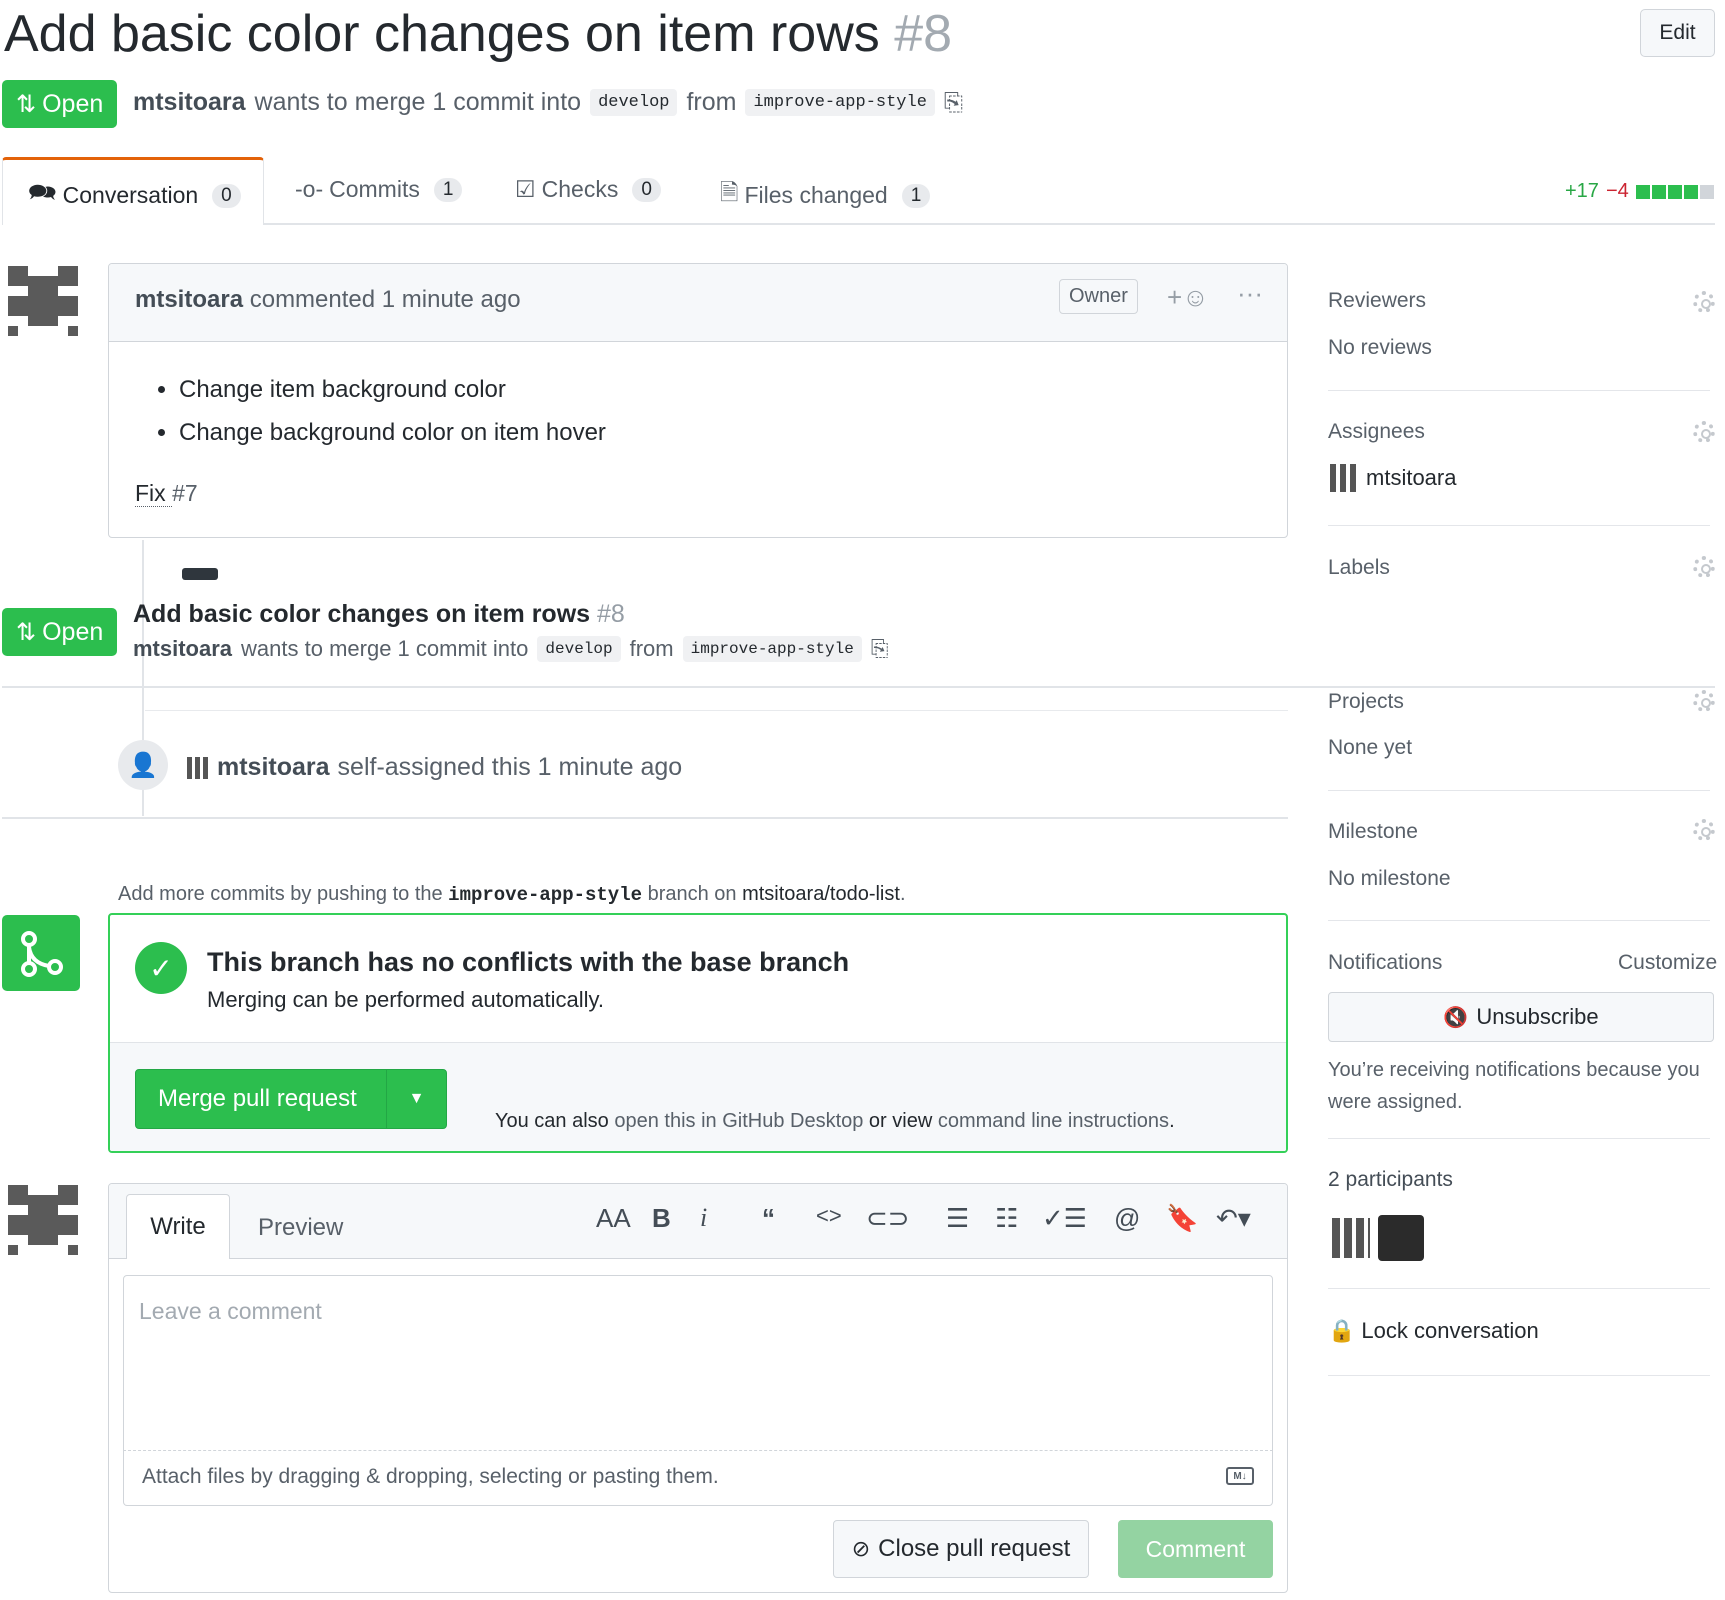 The image size is (1725, 1600). What do you see at coordinates (661, 1218) in the screenshot?
I see `bold-icon: B` at bounding box center [661, 1218].